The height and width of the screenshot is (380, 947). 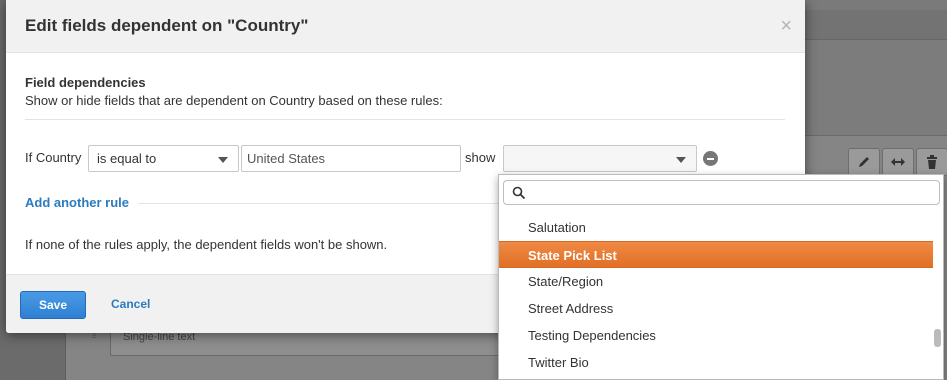 I want to click on dropdown-option-highlighted: State Pick List, so click(x=716, y=254).